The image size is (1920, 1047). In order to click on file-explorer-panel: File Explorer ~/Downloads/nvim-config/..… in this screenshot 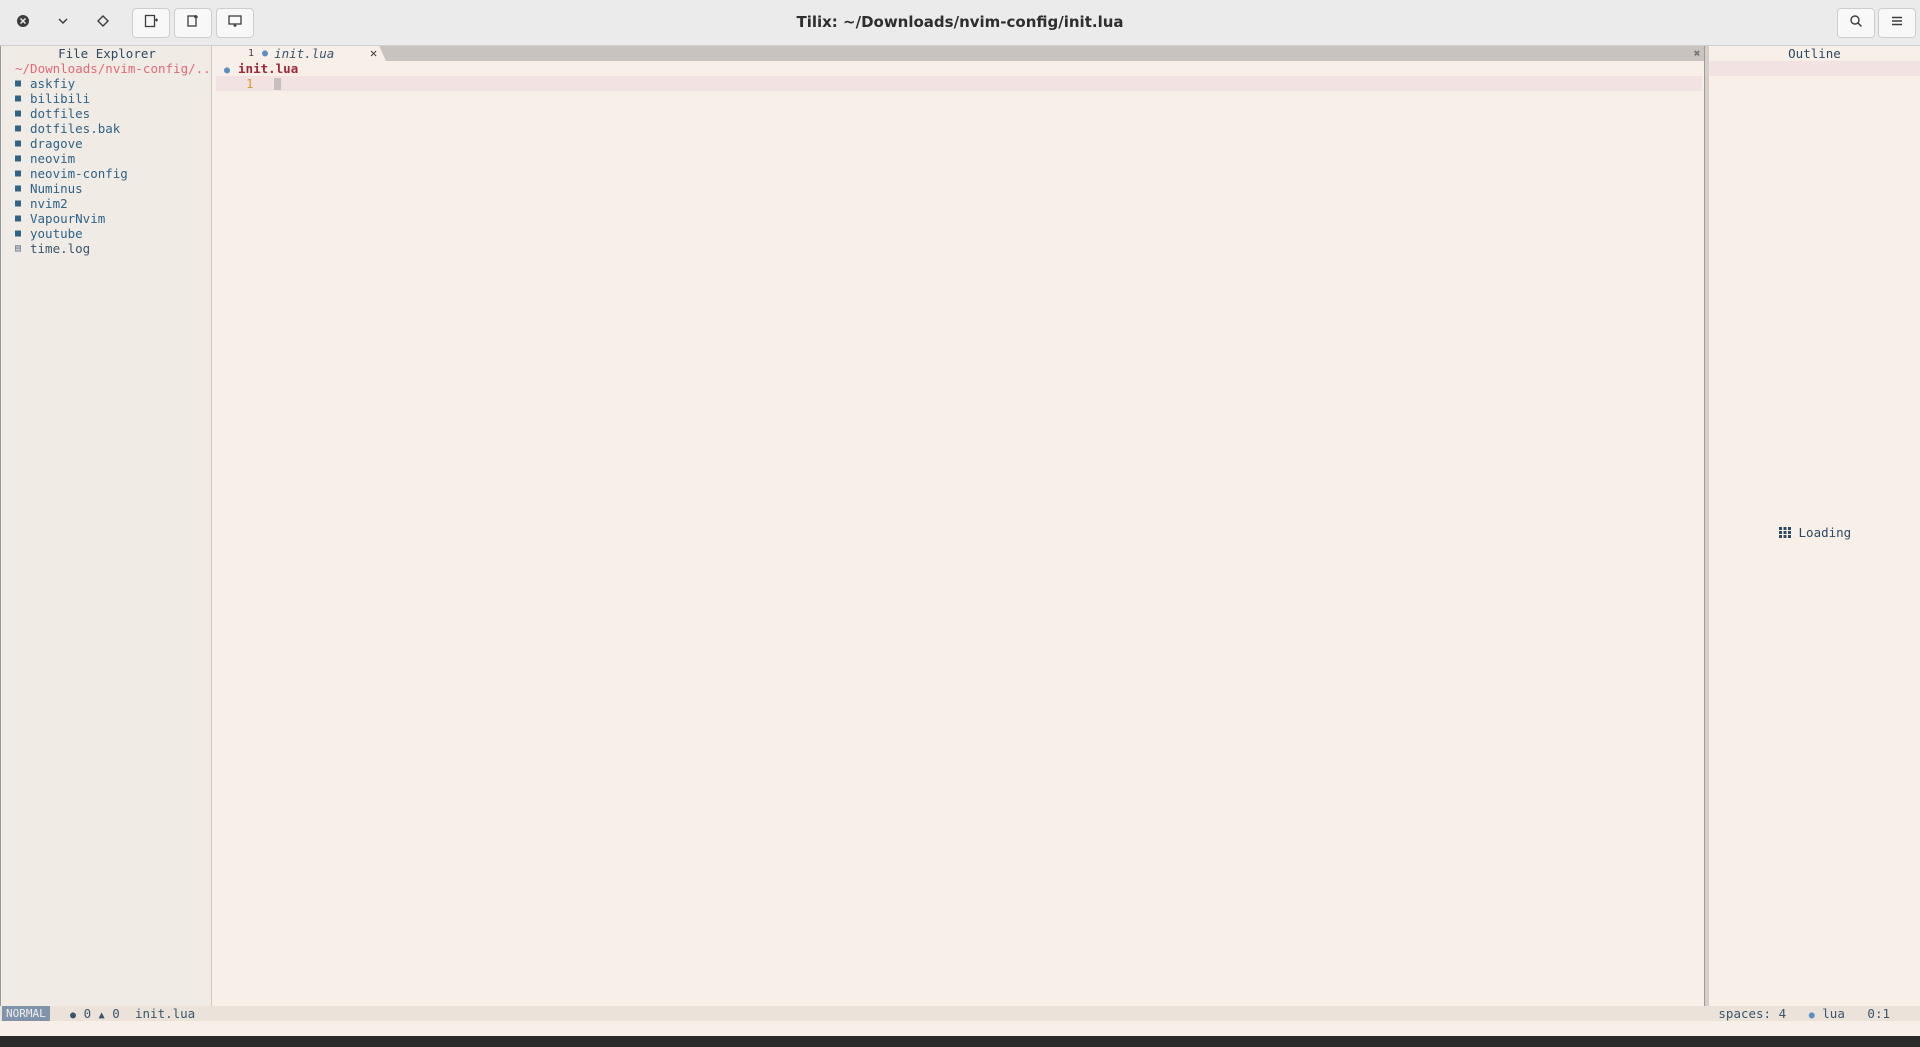, I will do `click(106, 526)`.